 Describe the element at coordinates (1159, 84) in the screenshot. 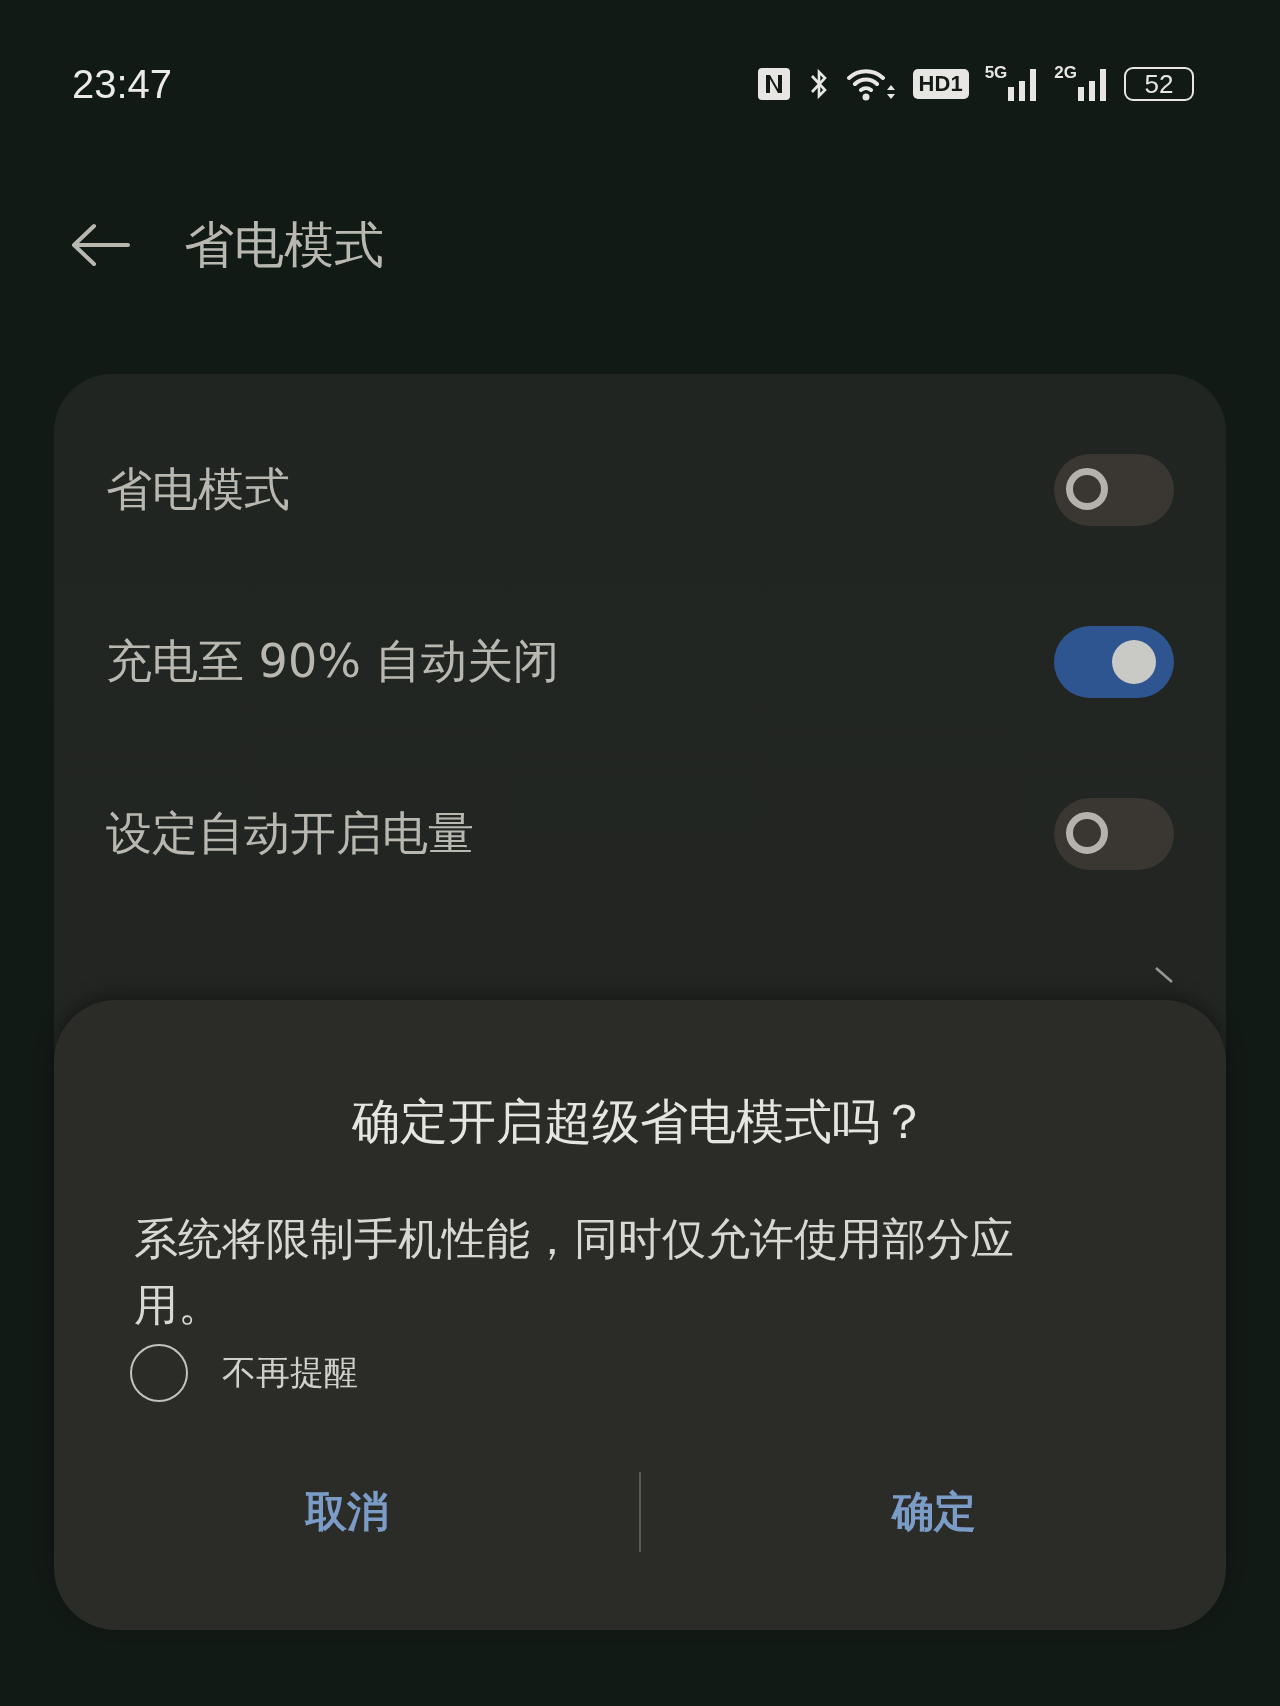

I see `battery-indicator: 52` at that location.